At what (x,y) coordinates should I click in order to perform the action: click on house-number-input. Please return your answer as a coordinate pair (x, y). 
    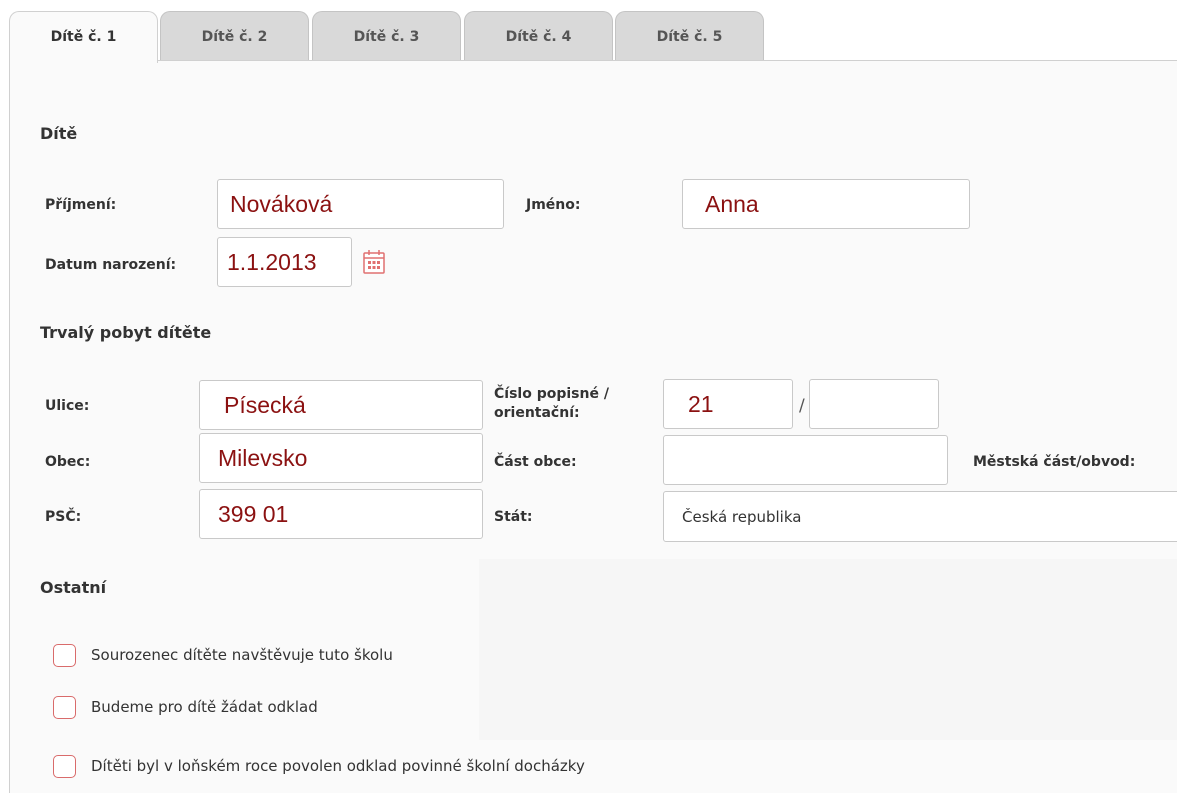
    Looking at the image, I should click on (728, 404).